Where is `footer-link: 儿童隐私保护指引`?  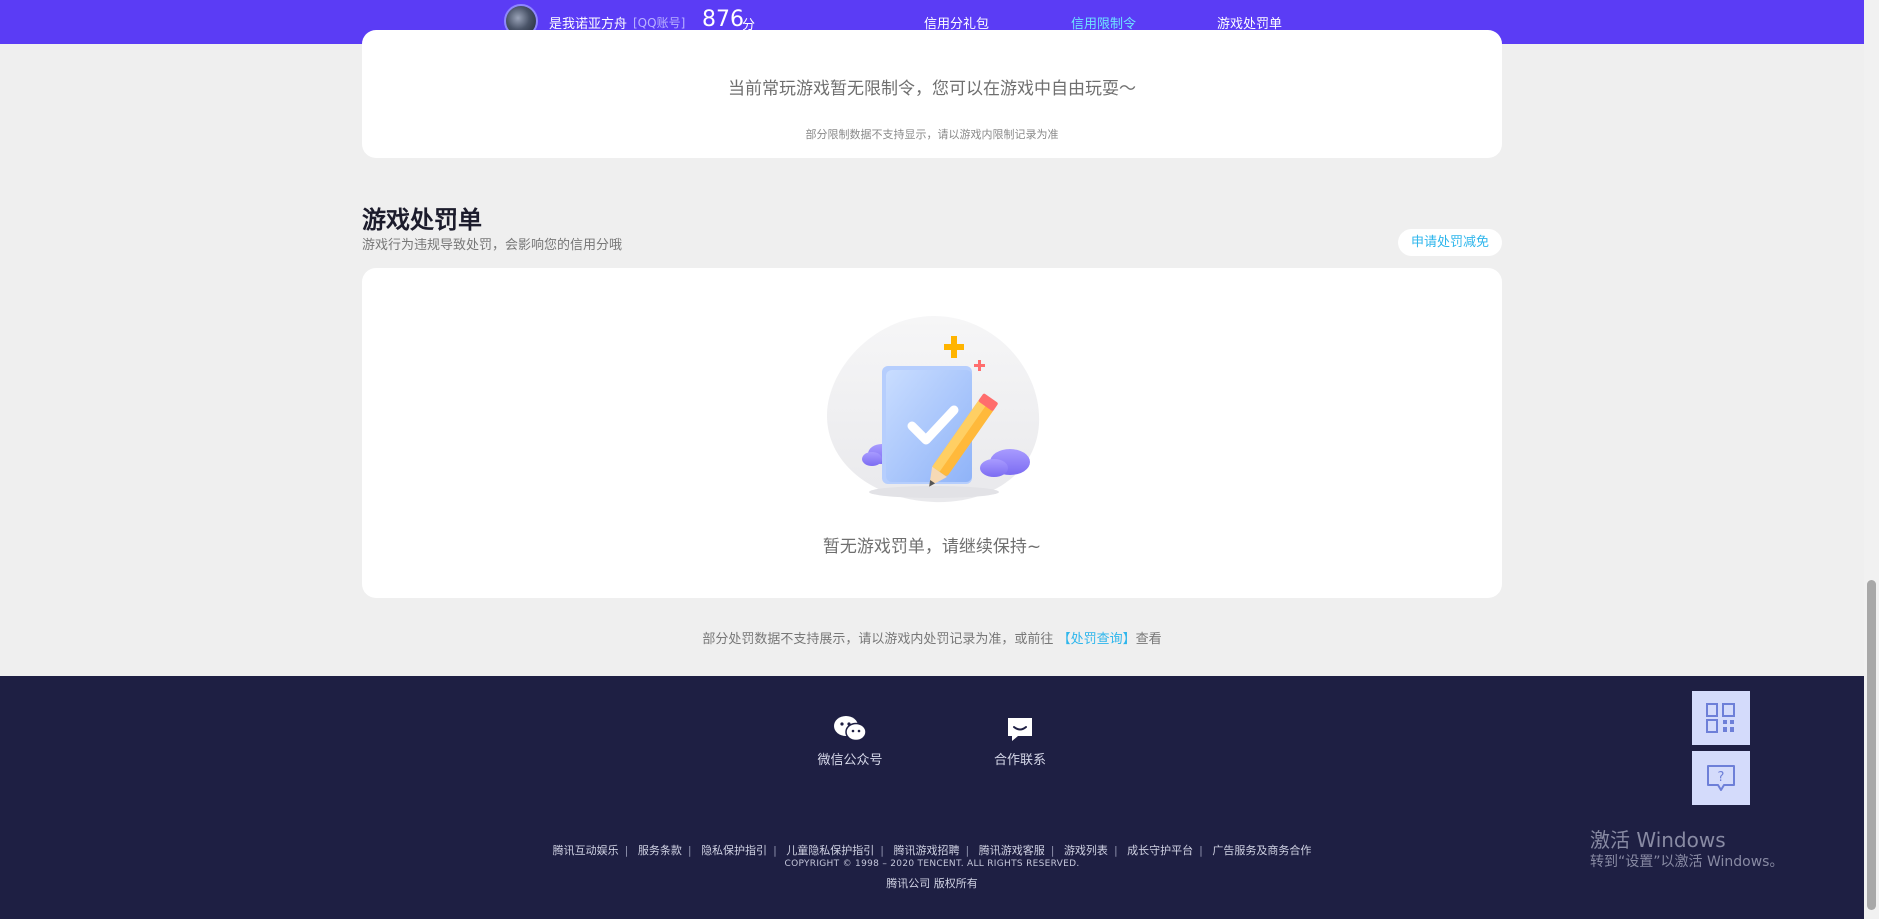
footer-link: 儿童隐私保护指引 is located at coordinates (830, 850).